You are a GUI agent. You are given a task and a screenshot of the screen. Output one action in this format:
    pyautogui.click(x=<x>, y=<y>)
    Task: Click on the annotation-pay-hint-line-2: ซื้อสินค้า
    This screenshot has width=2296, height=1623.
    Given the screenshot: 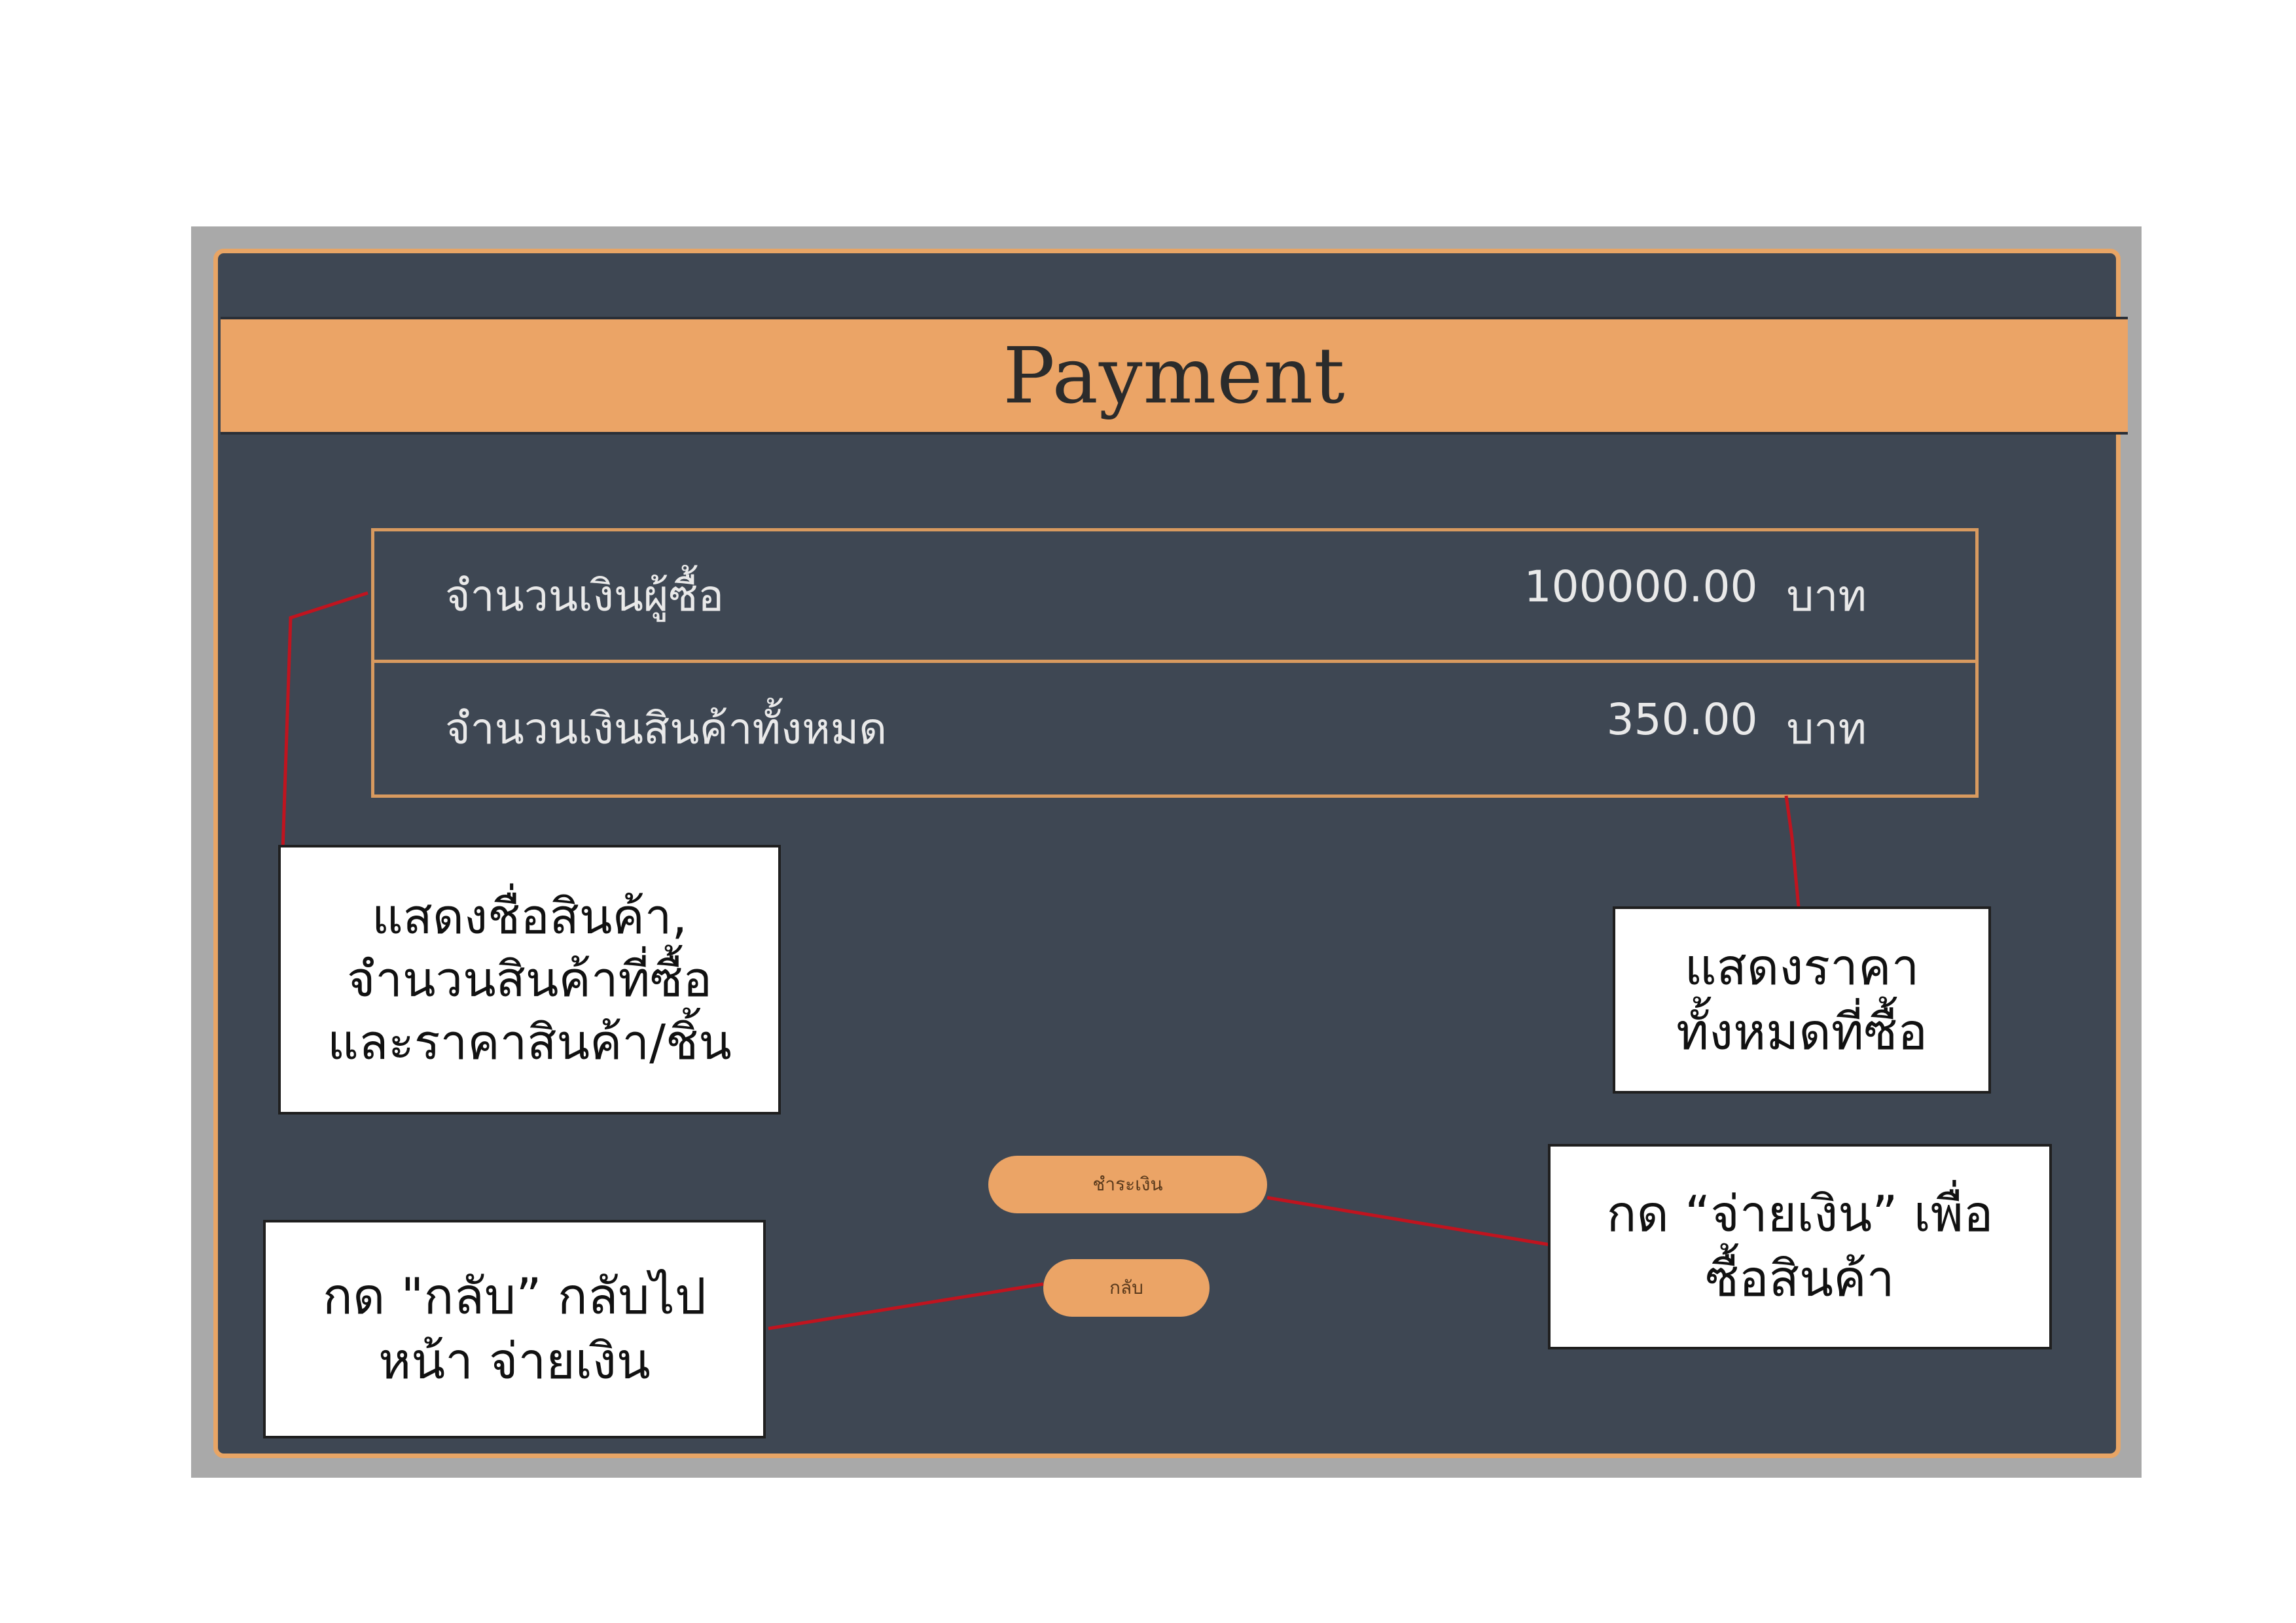 What is the action you would take?
    pyautogui.click(x=1800, y=1278)
    